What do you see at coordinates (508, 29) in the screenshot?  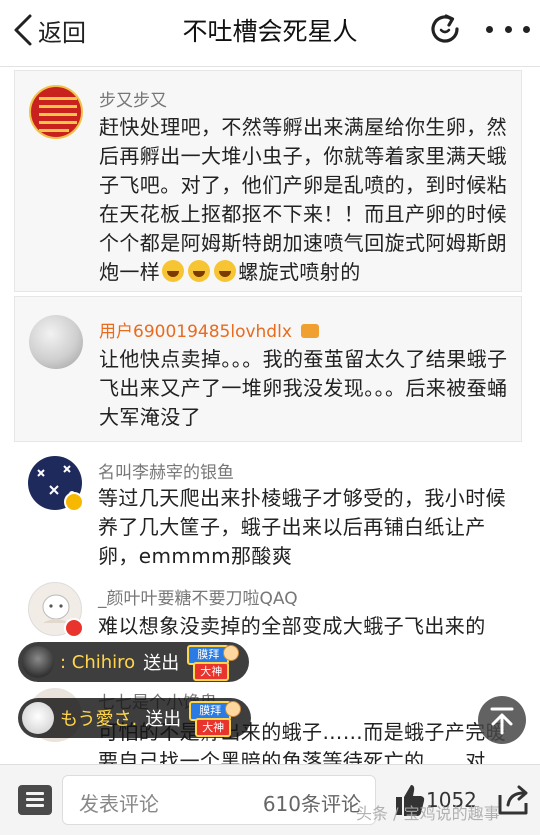 I see `more-options-icon` at bounding box center [508, 29].